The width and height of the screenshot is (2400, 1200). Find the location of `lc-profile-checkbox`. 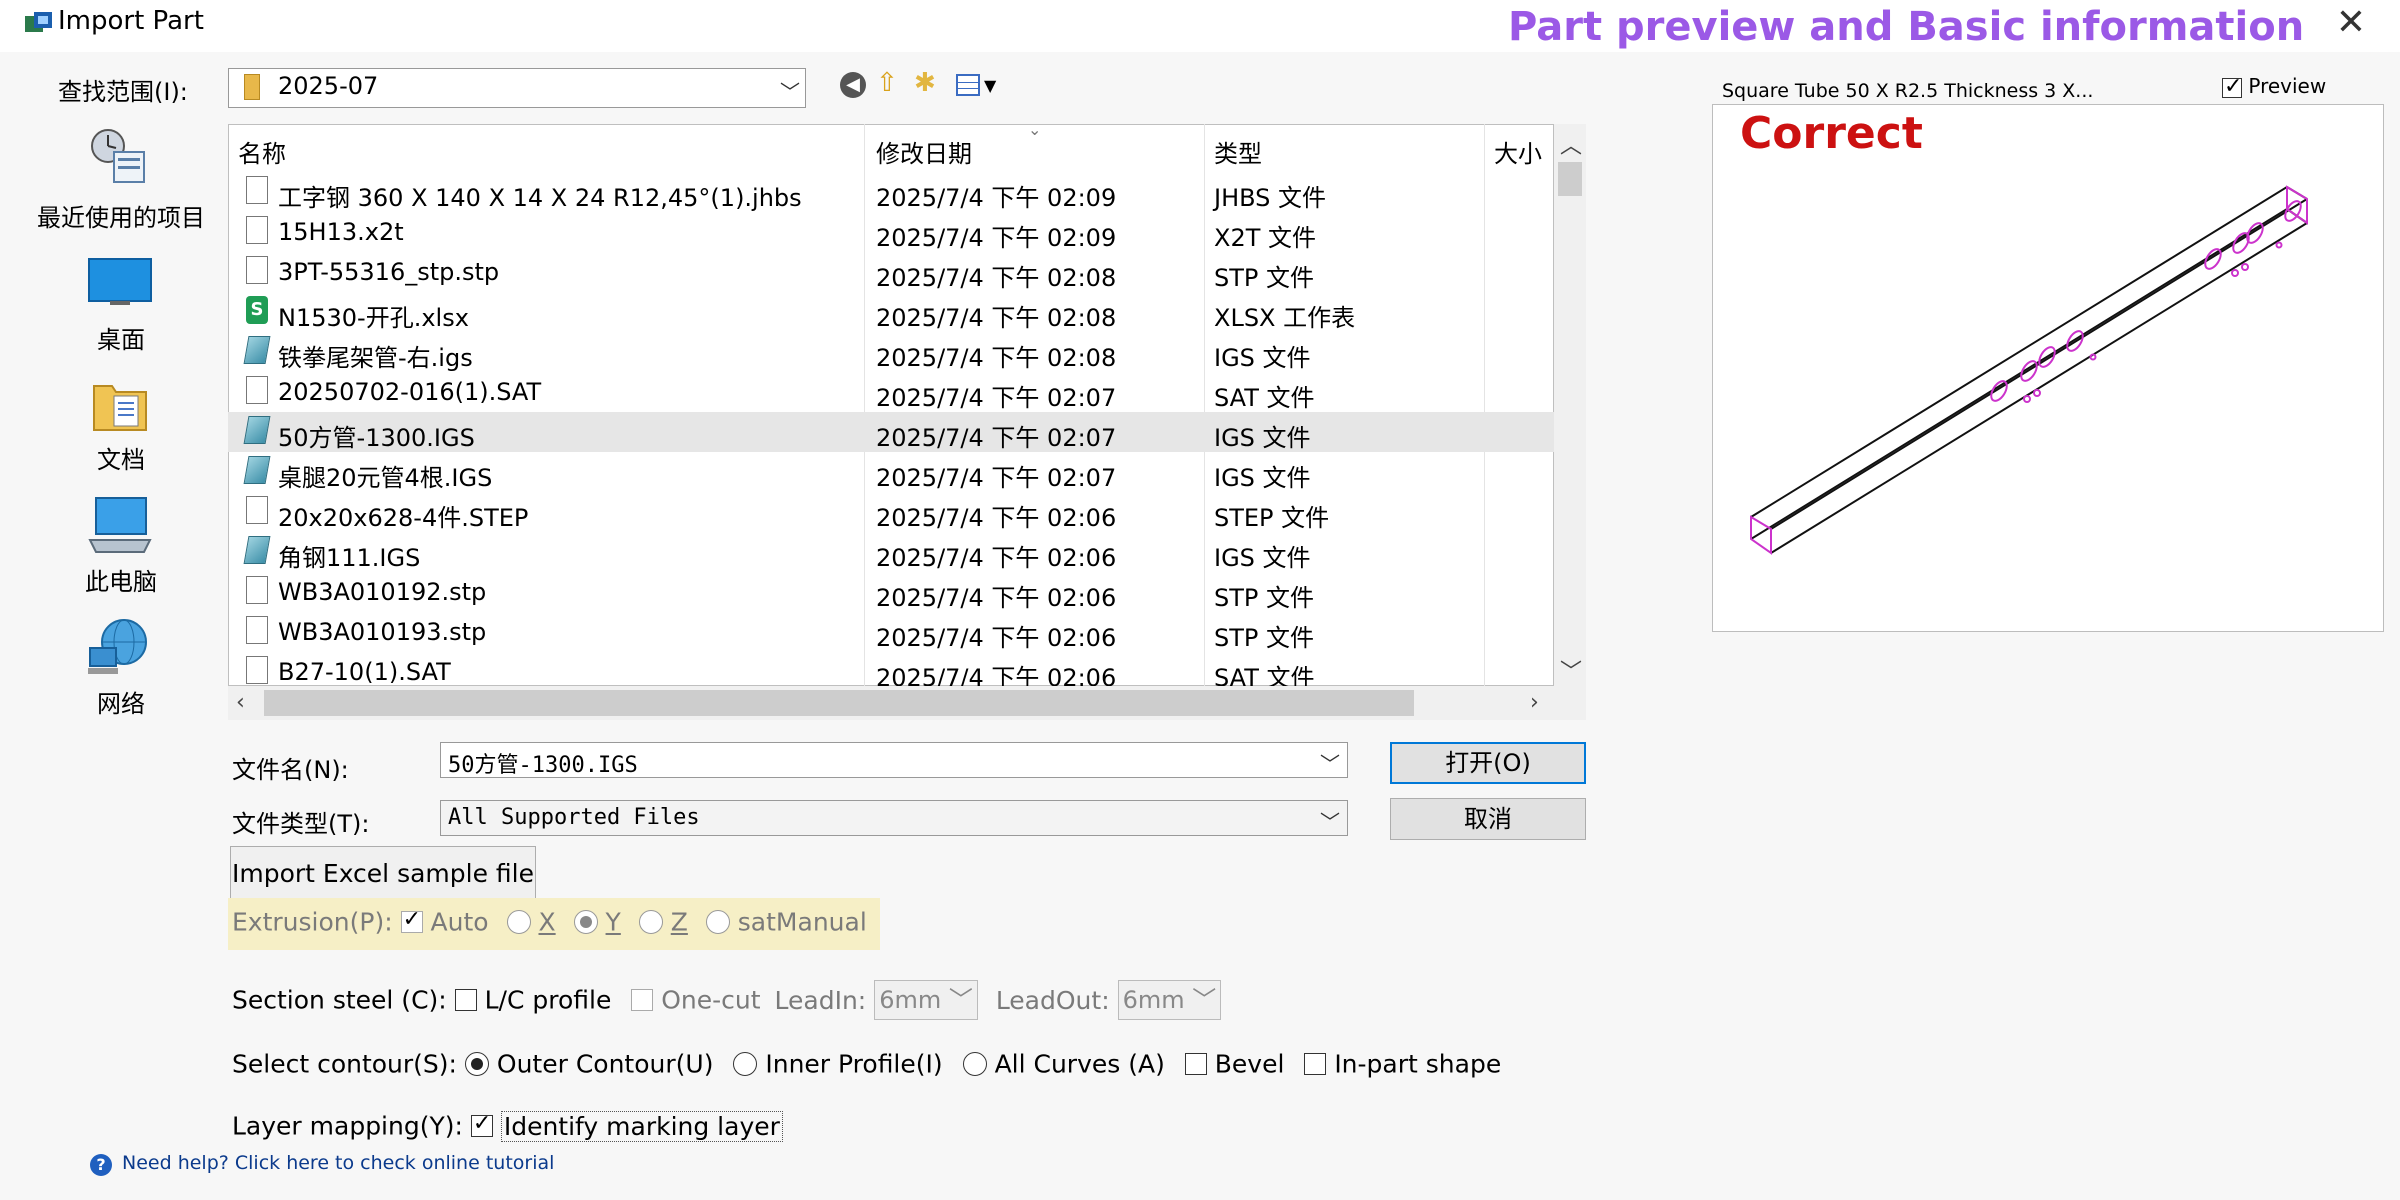

lc-profile-checkbox is located at coordinates (465, 1000).